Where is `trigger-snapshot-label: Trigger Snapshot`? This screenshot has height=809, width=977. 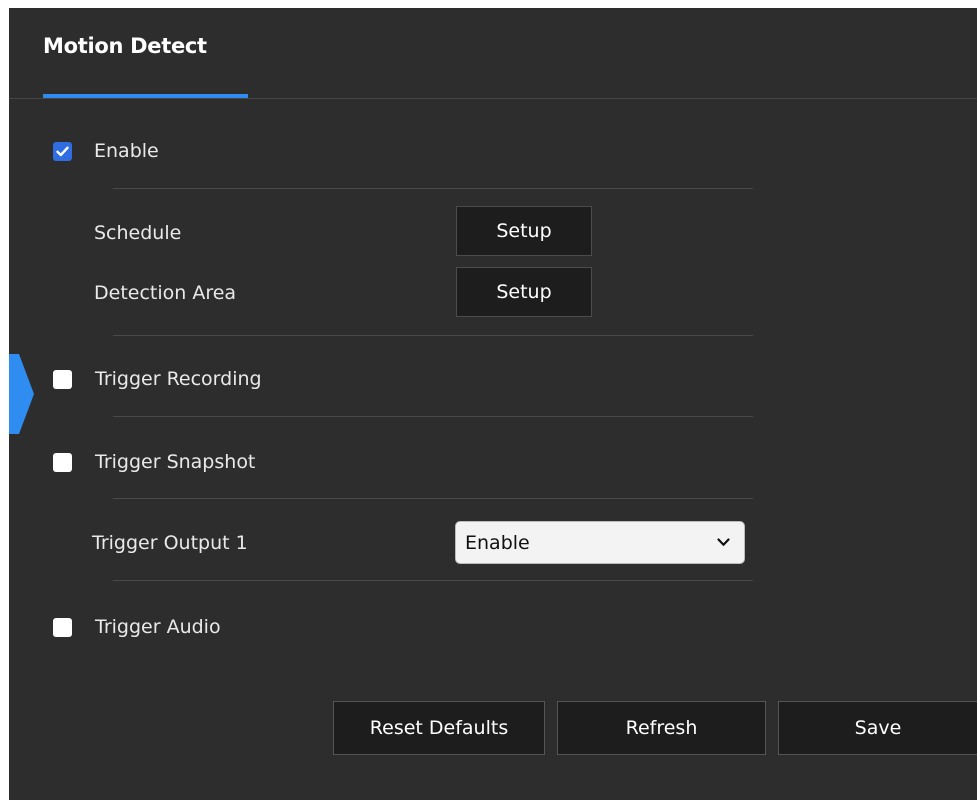 trigger-snapshot-label: Trigger Snapshot is located at coordinates (175, 462).